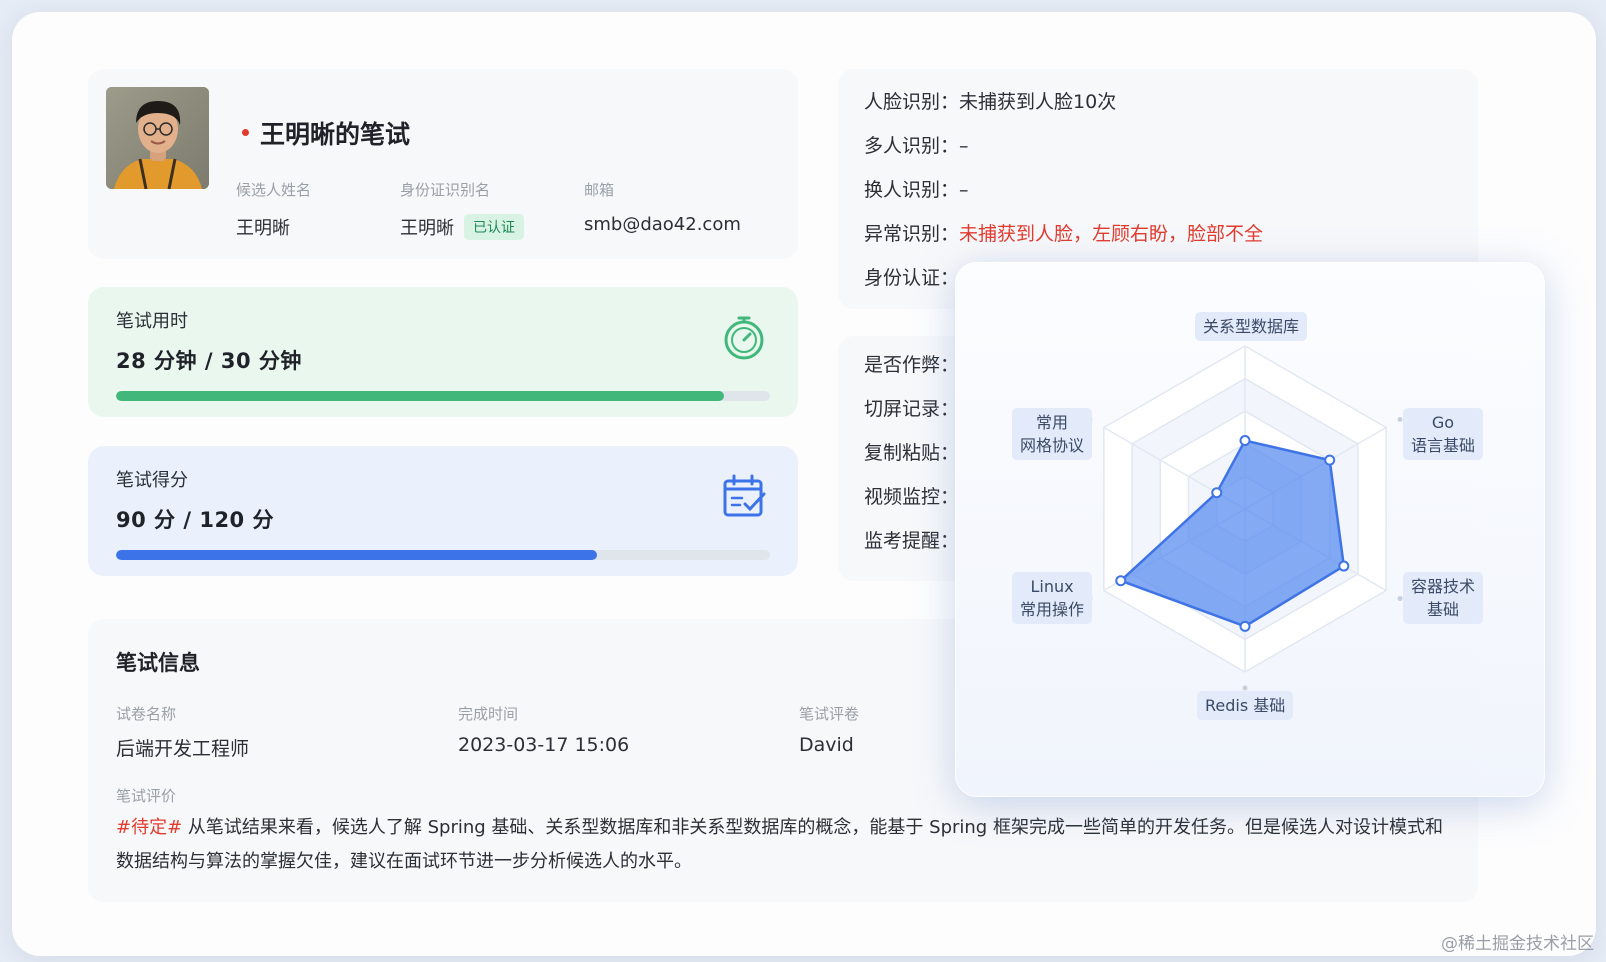 Image resolution: width=1606 pixels, height=962 pixels. Describe the element at coordinates (335, 134) in the screenshot. I see `exam-title: 王明晰的笔试` at that location.